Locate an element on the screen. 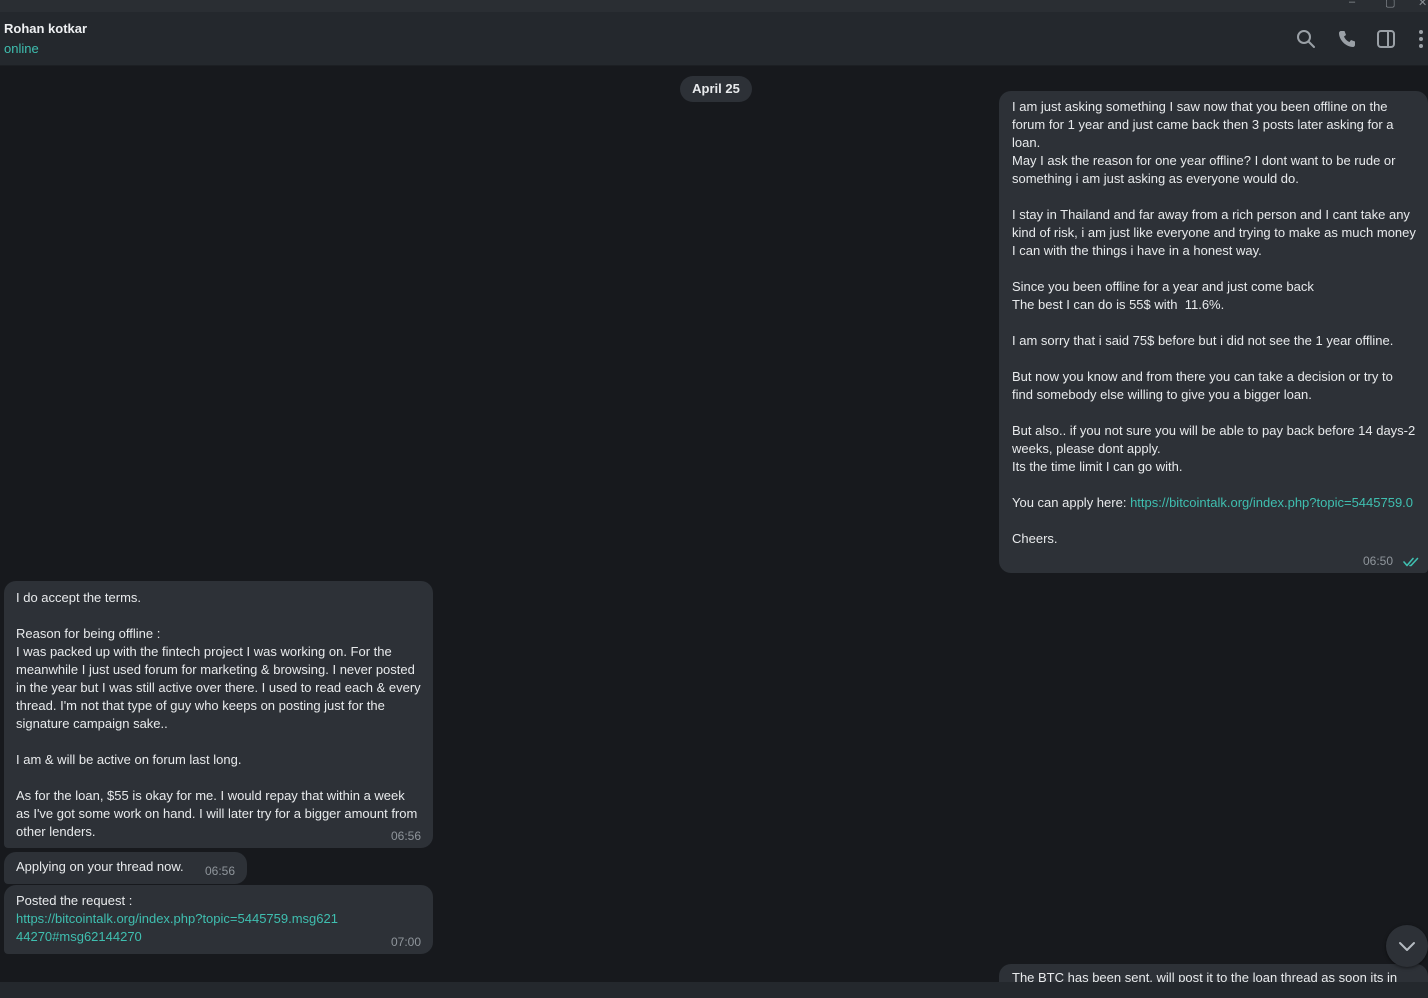  message-text: Applying on your thread now. is located at coordinates (100, 866).